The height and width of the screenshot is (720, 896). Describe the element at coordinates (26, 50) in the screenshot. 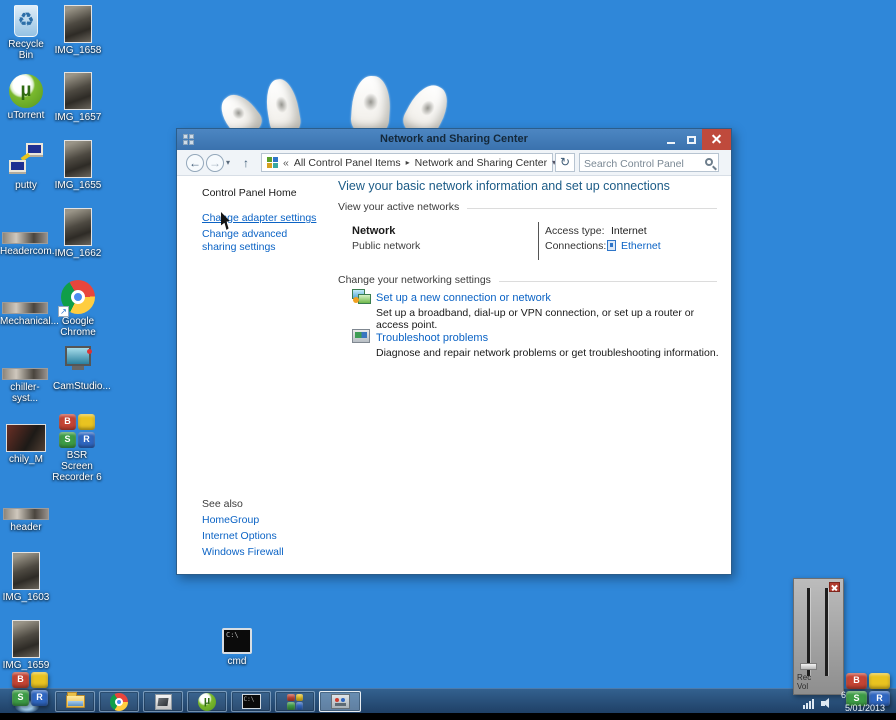

I see `desktop-icon-label: Recycle Bin` at that location.